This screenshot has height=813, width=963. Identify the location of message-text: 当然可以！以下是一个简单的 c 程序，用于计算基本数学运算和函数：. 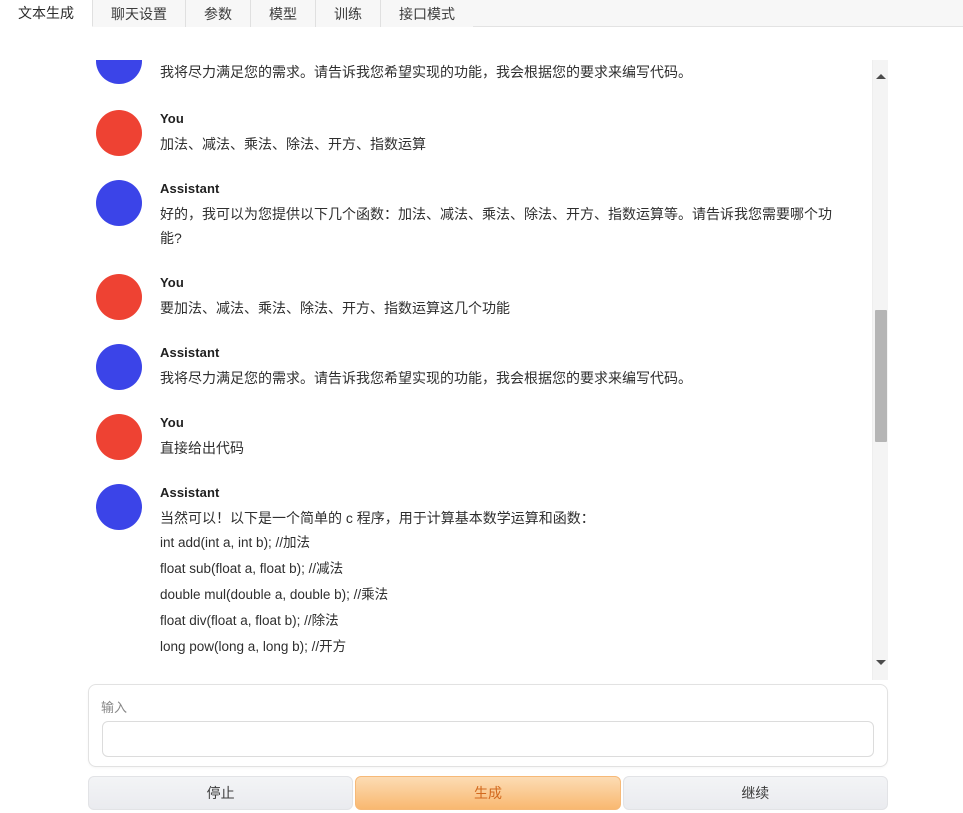
(377, 518).